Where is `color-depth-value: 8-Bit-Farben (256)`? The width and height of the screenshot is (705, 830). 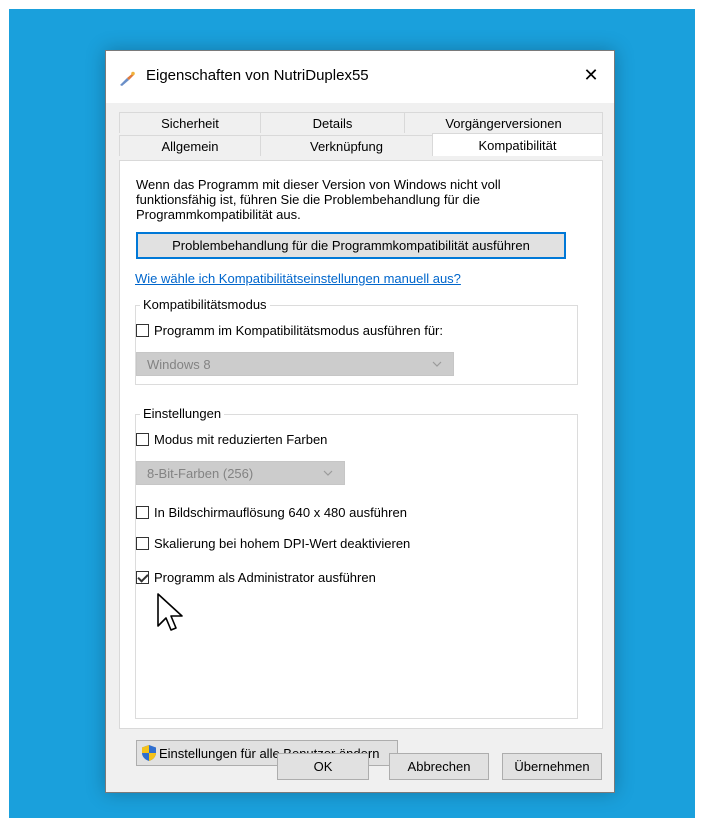
color-depth-value: 8-Bit-Farben (256) is located at coordinates (200, 473).